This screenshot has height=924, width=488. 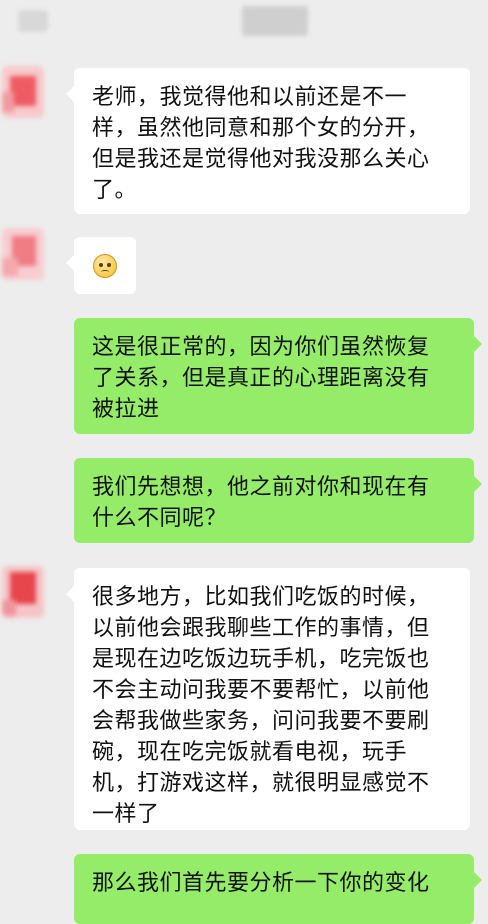 I want to click on top-bar, so click(x=244, y=22).